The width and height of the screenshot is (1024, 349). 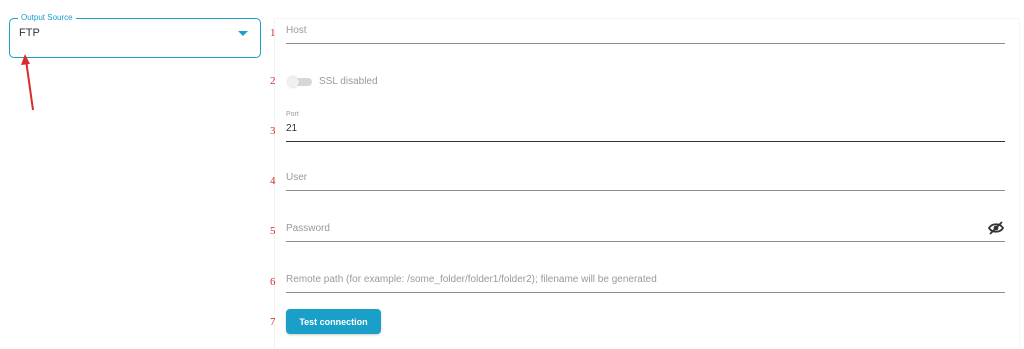 What do you see at coordinates (27, 82) in the screenshot?
I see `annotation-arrow-icon` at bounding box center [27, 82].